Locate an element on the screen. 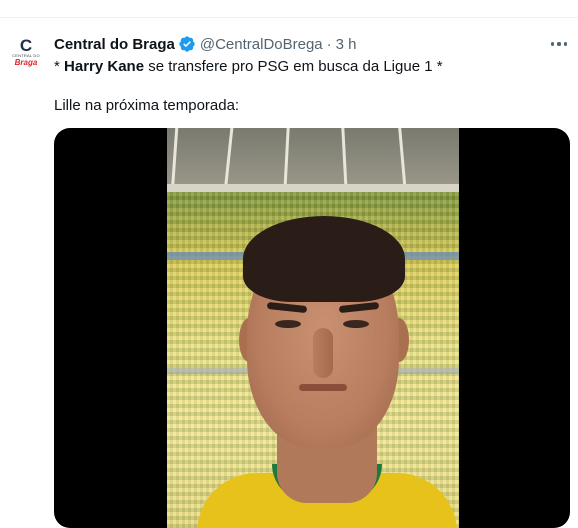  player-hair is located at coordinates (324, 259).